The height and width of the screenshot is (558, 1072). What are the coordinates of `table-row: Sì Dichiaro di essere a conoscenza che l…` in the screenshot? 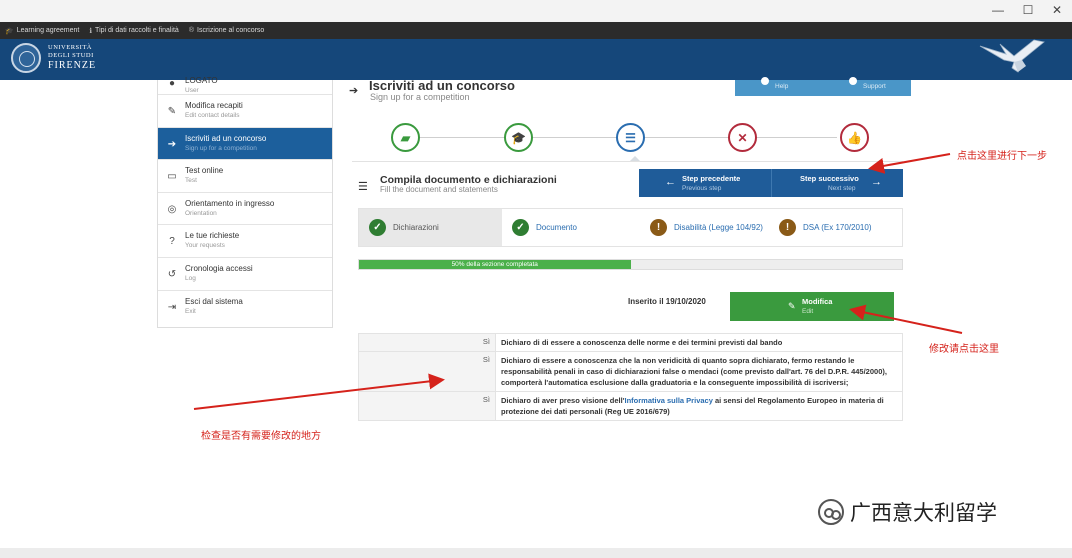 It's located at (630, 371).